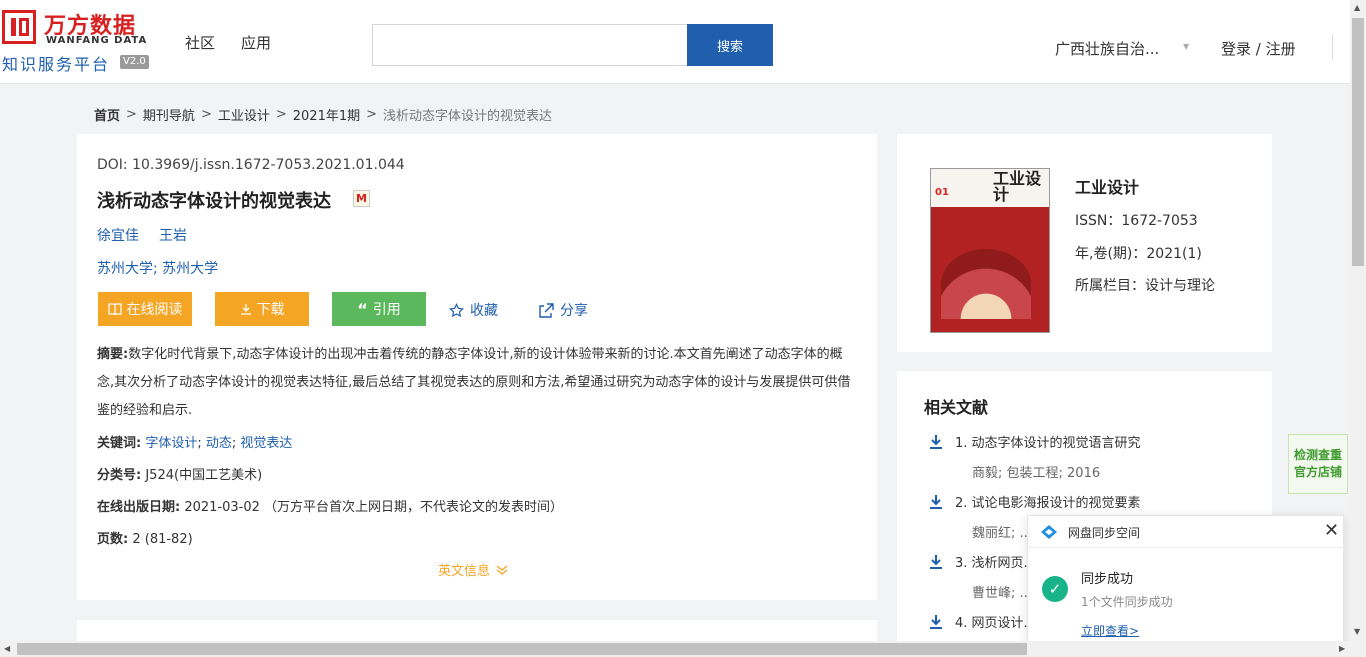 This screenshot has height=657, width=1366. I want to click on classification-row: 分类号: J524(中国工艺美术), so click(179, 473).